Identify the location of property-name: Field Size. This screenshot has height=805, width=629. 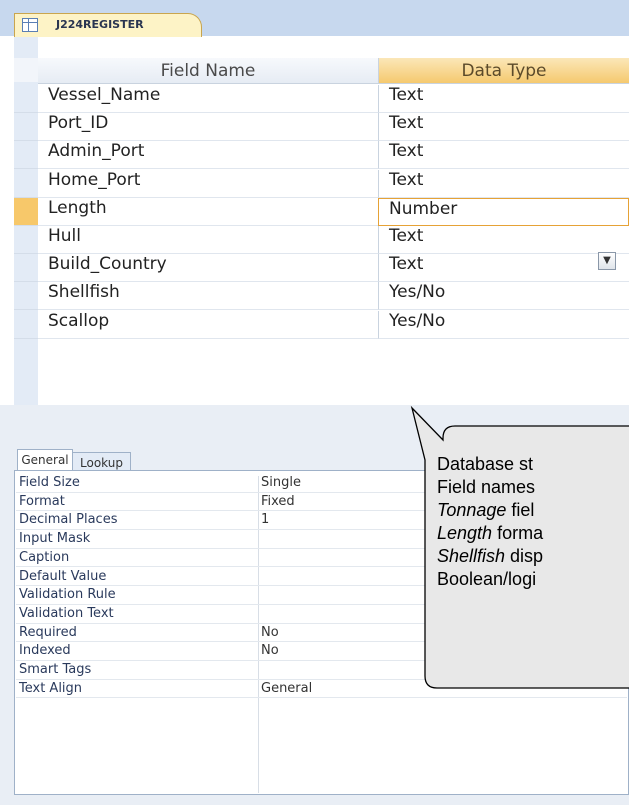
(49, 482).